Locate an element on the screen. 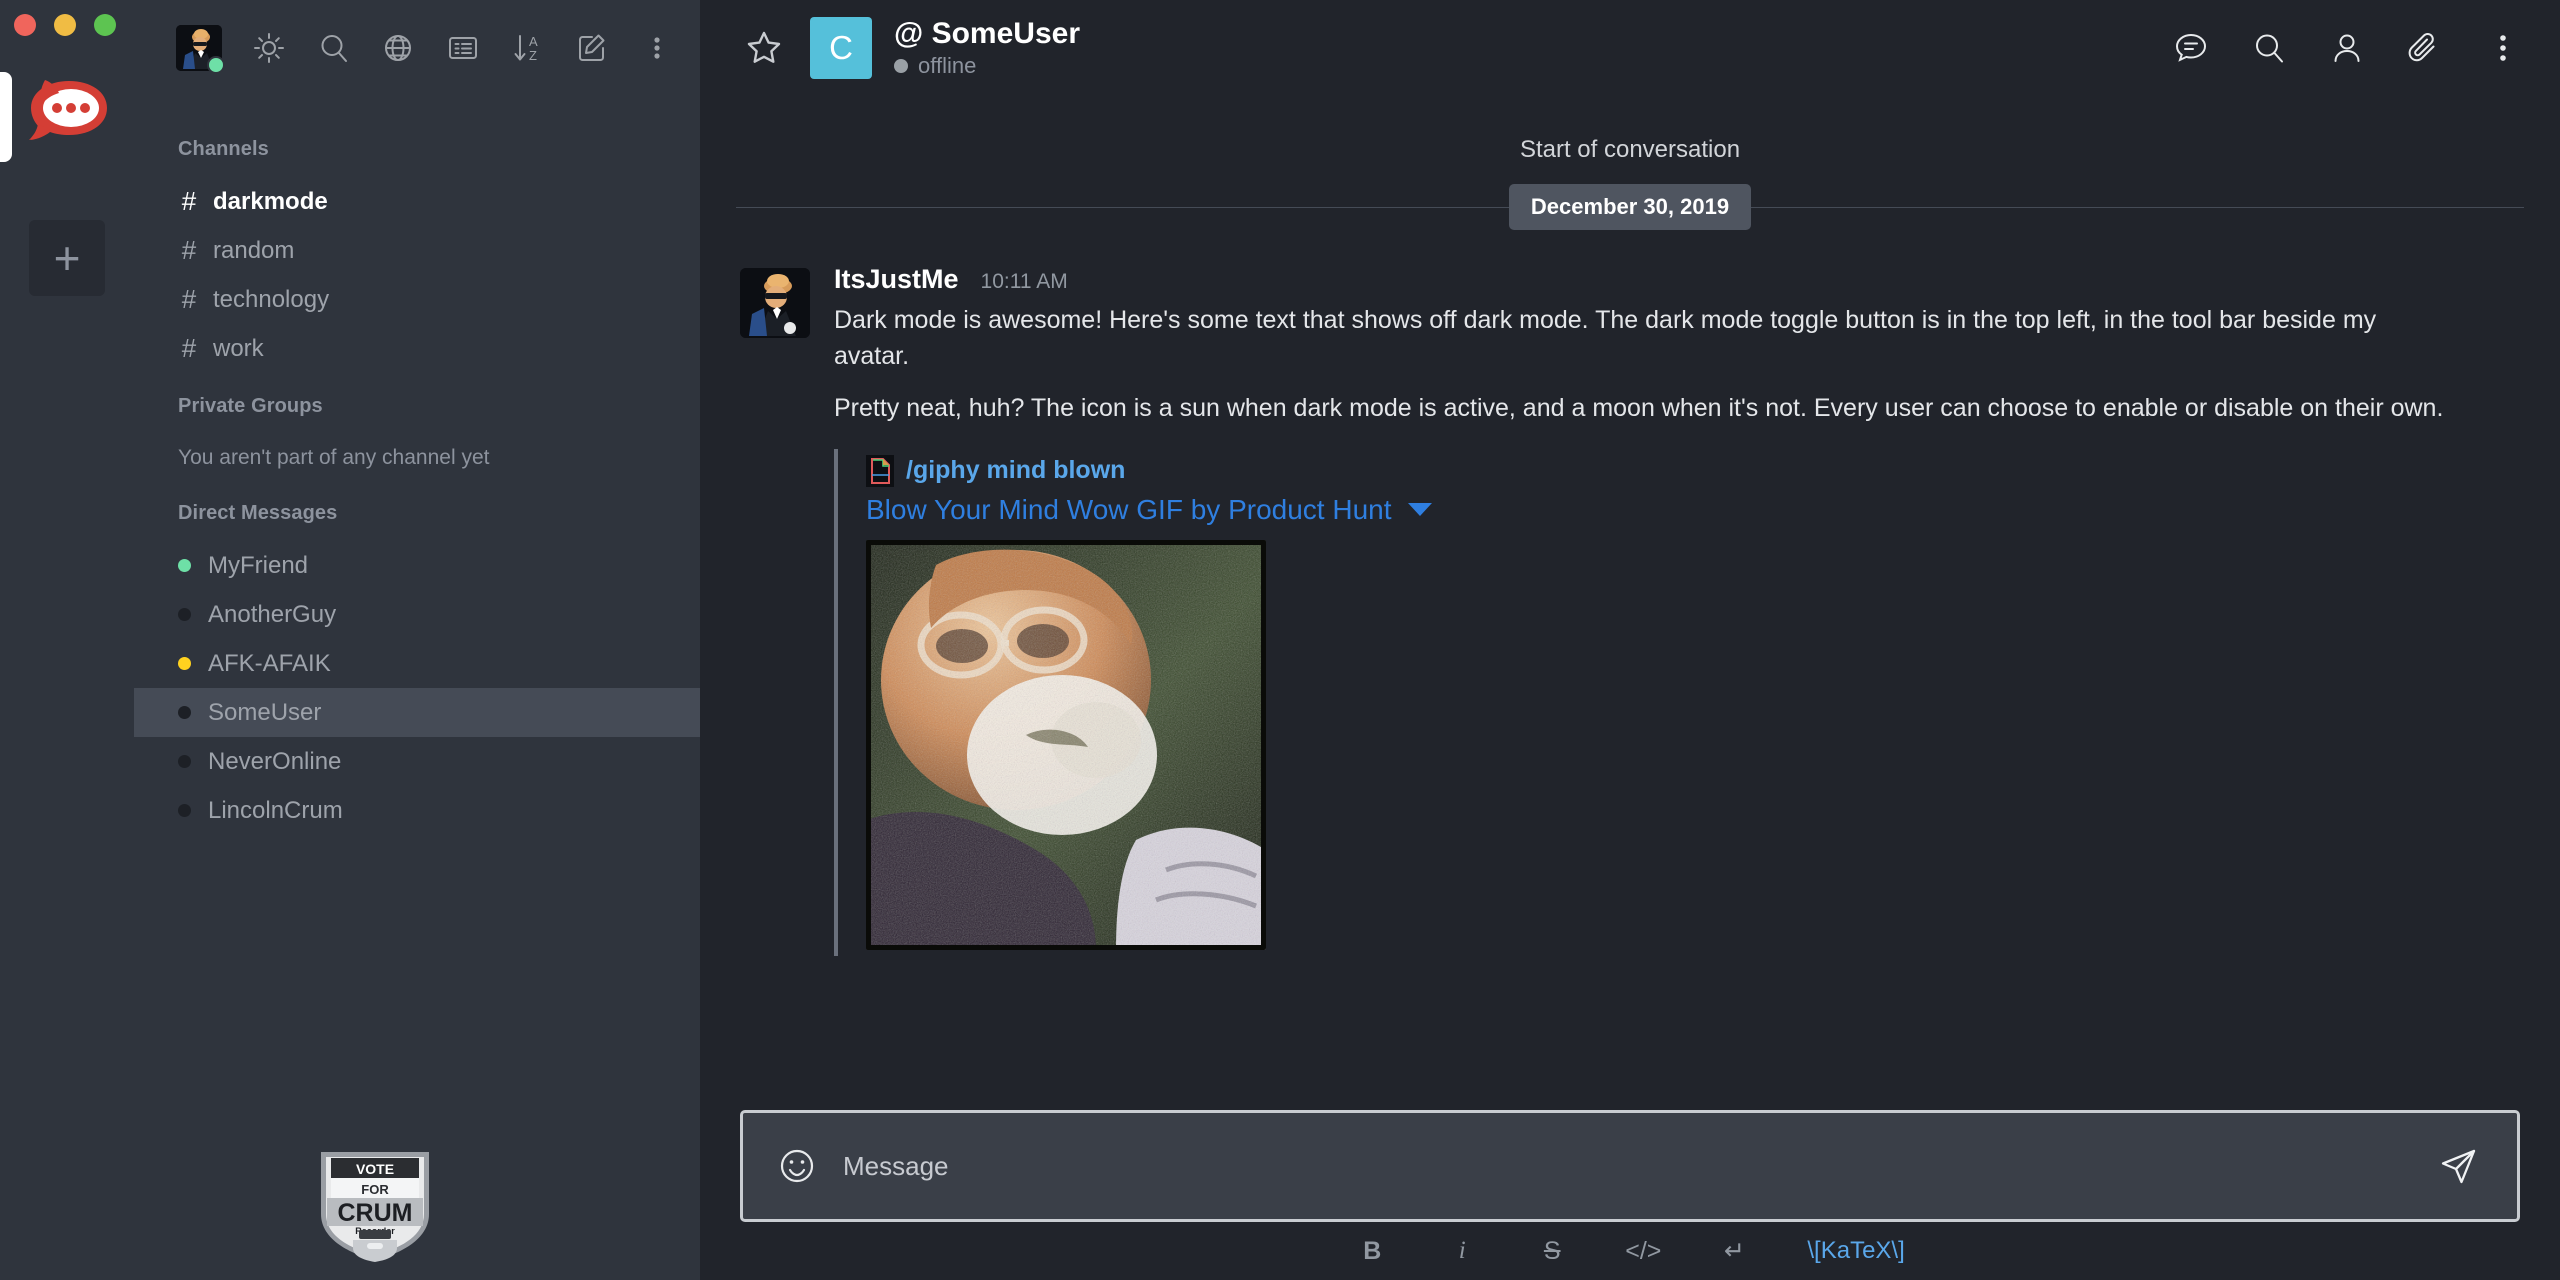 Image resolution: width=2560 pixels, height=1280 pixels. sidebar-item-afk-afaik: AFK-AFAIK is located at coordinates (417, 663).